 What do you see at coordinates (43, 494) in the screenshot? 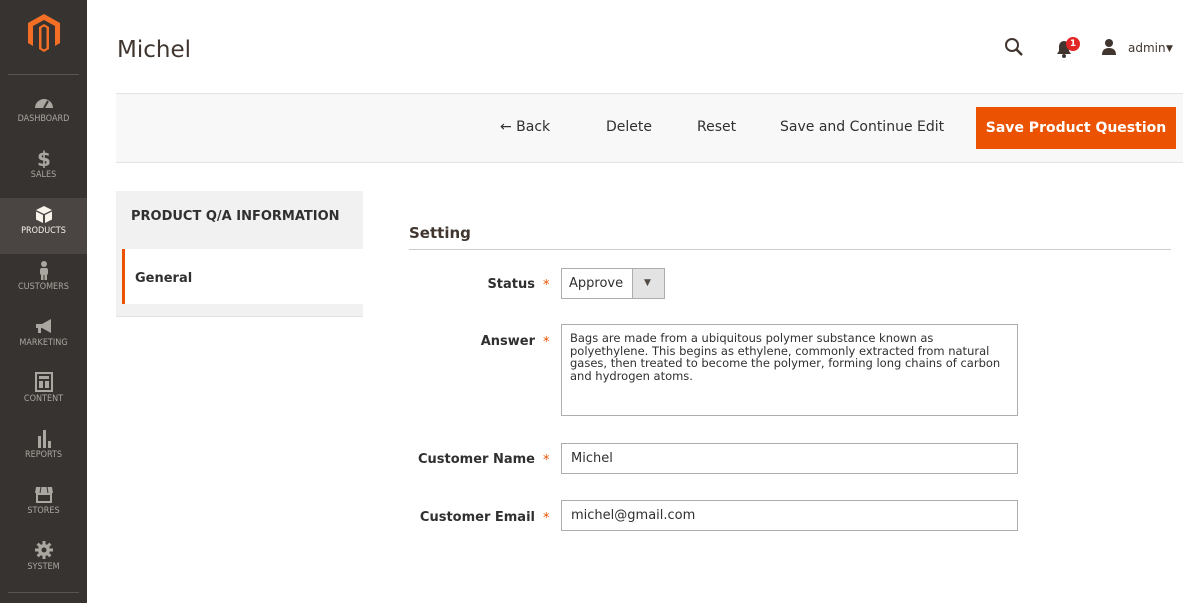
I see `storefront-icon` at bounding box center [43, 494].